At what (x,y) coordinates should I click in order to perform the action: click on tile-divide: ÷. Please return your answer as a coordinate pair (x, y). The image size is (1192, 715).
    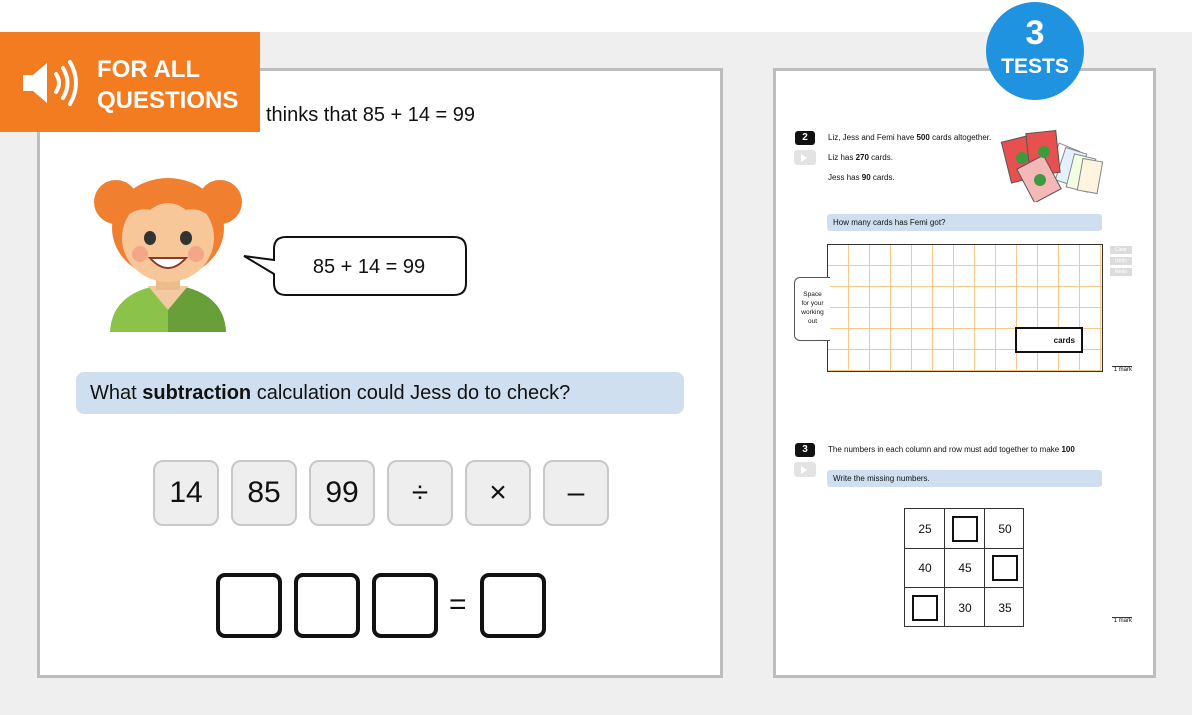
    Looking at the image, I should click on (420, 493).